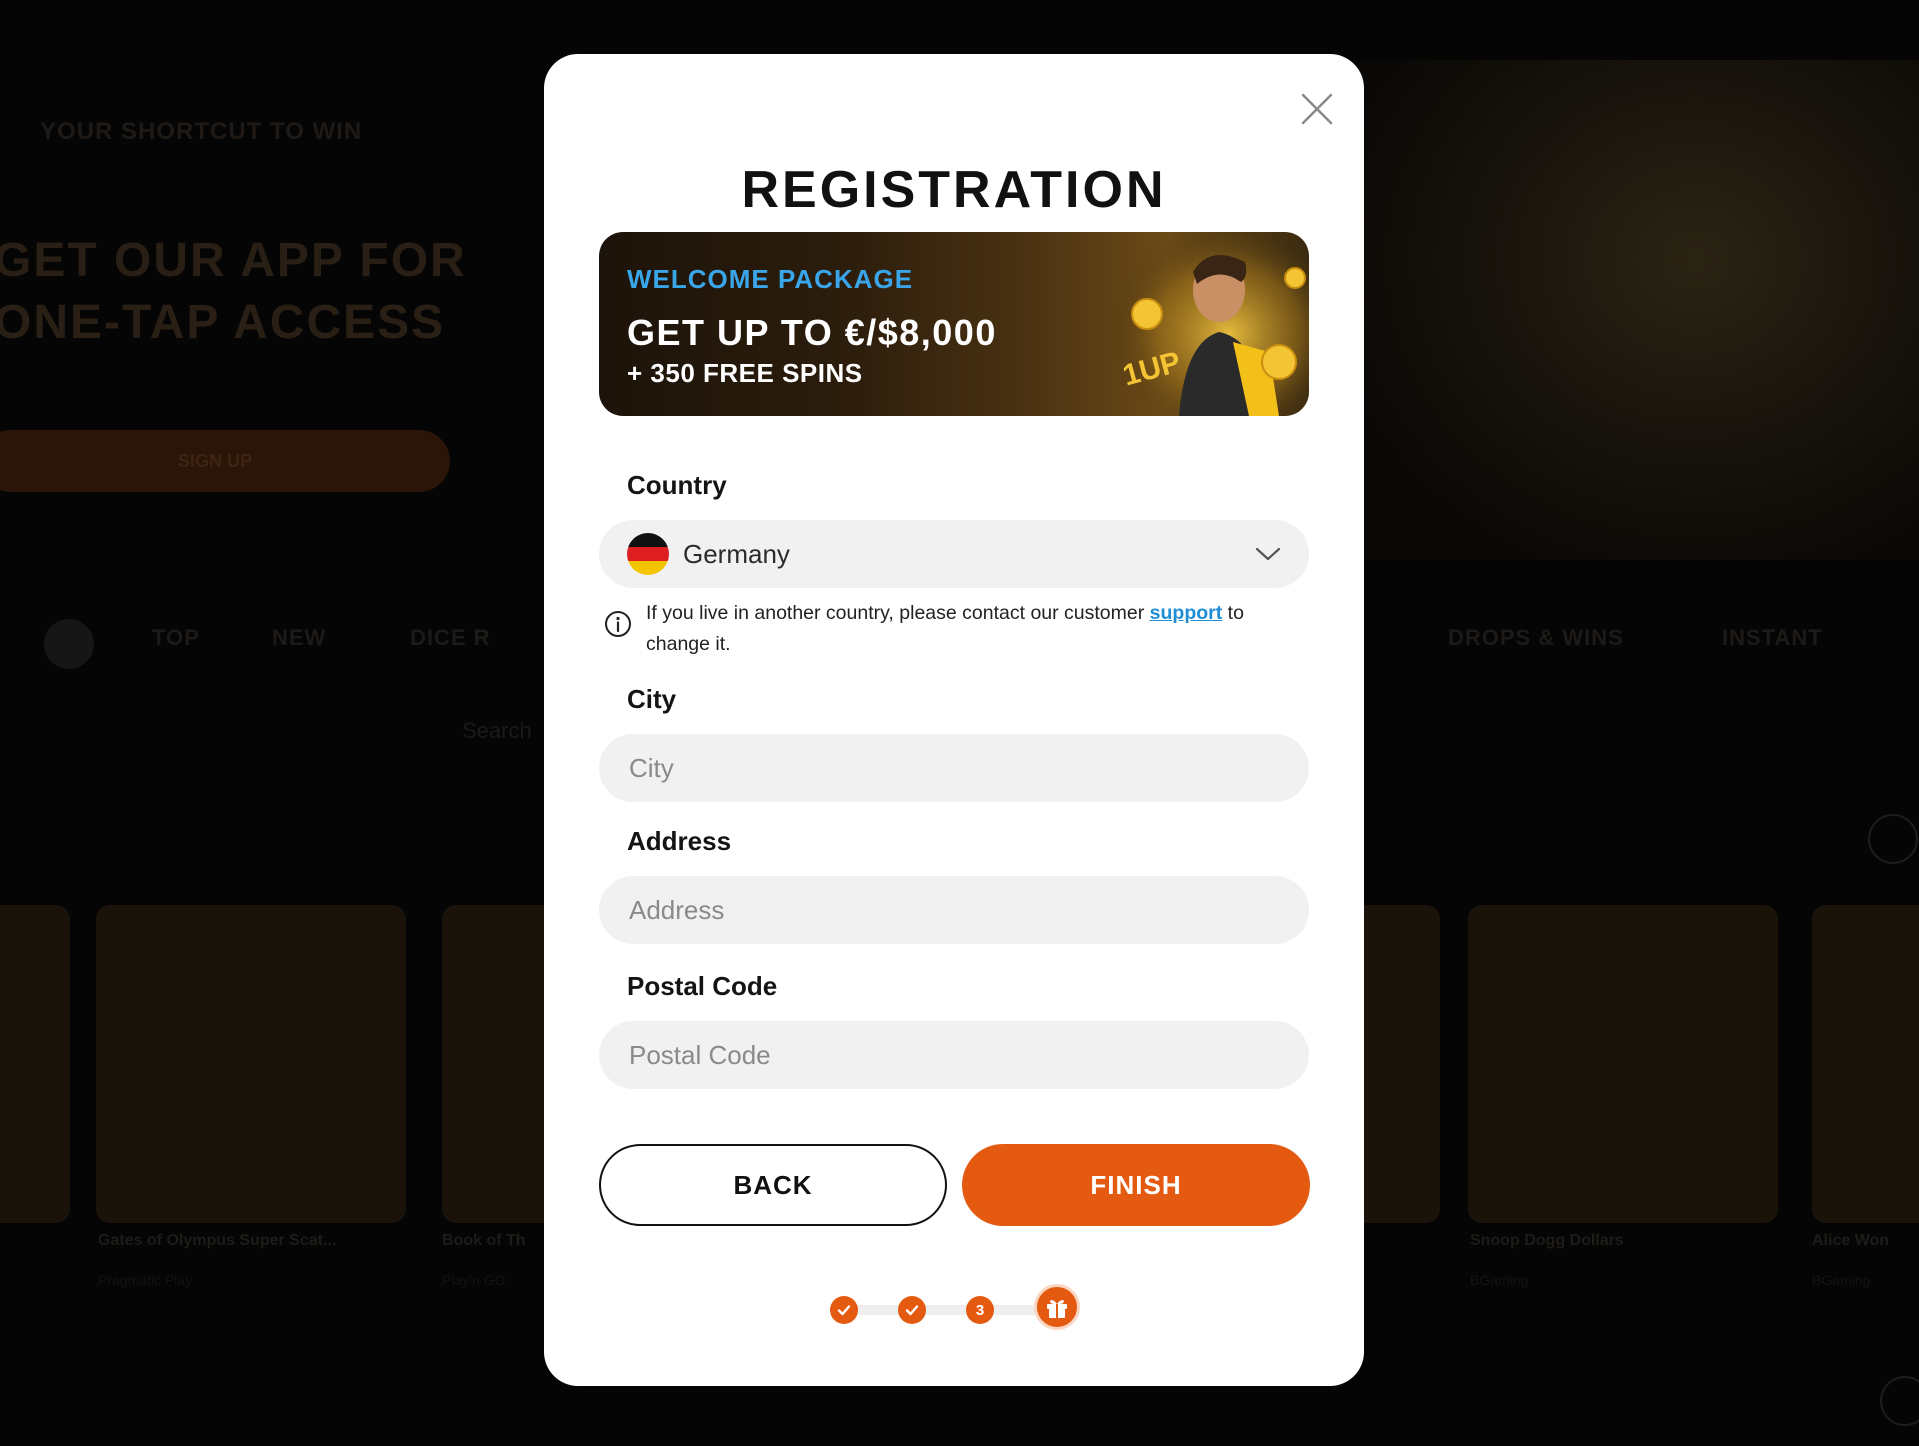 This screenshot has height=1446, width=1919. Describe the element at coordinates (1317, 109) in the screenshot. I see `close-icon` at that location.